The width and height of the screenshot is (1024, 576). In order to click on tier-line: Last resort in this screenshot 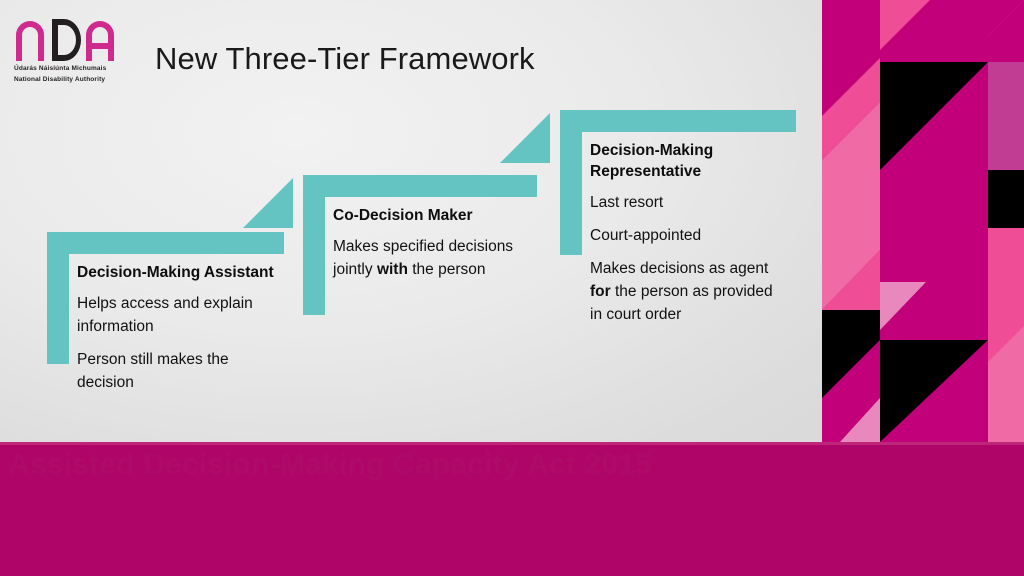, I will do `click(627, 202)`.